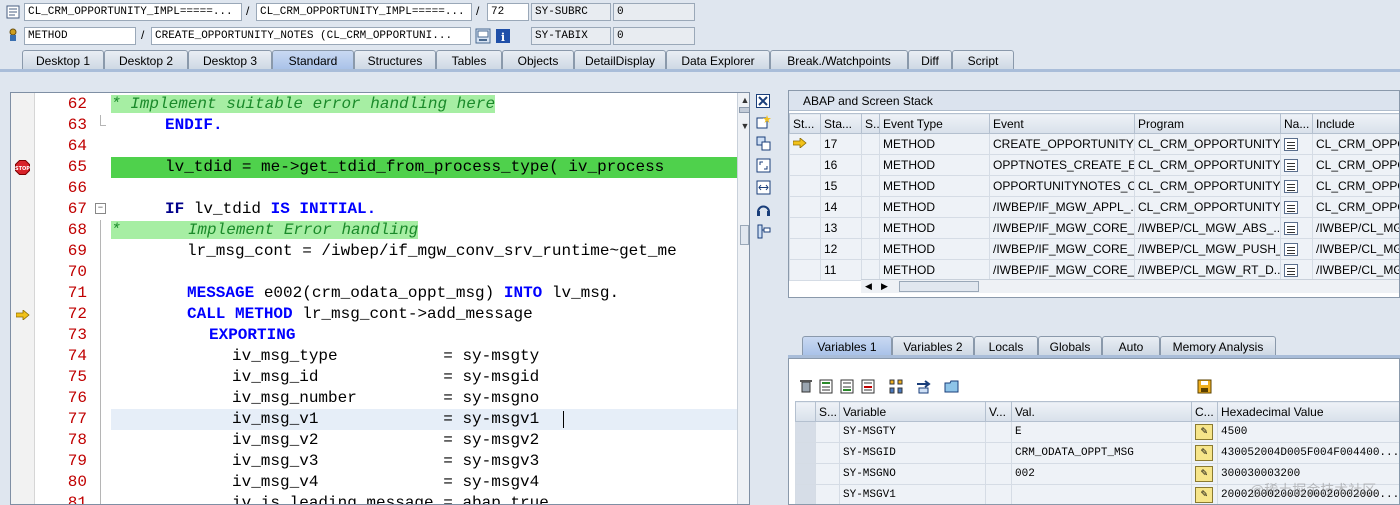 This screenshot has height=505, width=1400. Describe the element at coordinates (839, 60) in the screenshot. I see `tab-breakpoints: Break./Watchpoints` at that location.